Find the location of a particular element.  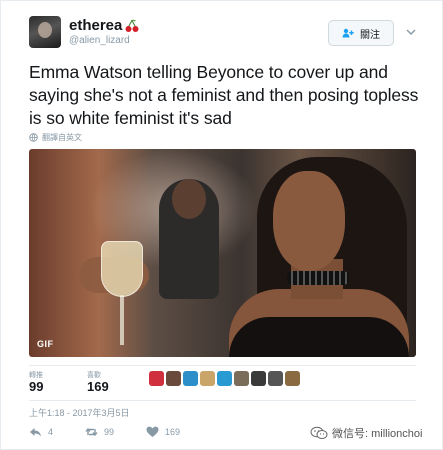

chevron-down-icon is located at coordinates (411, 32).